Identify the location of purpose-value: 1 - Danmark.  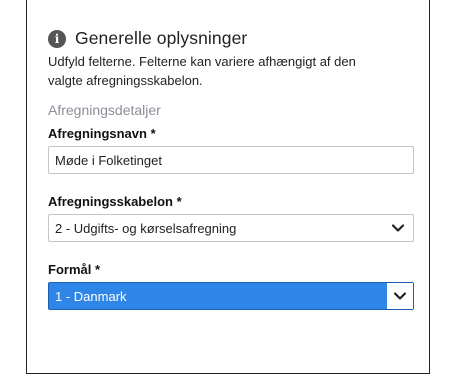
(91, 296).